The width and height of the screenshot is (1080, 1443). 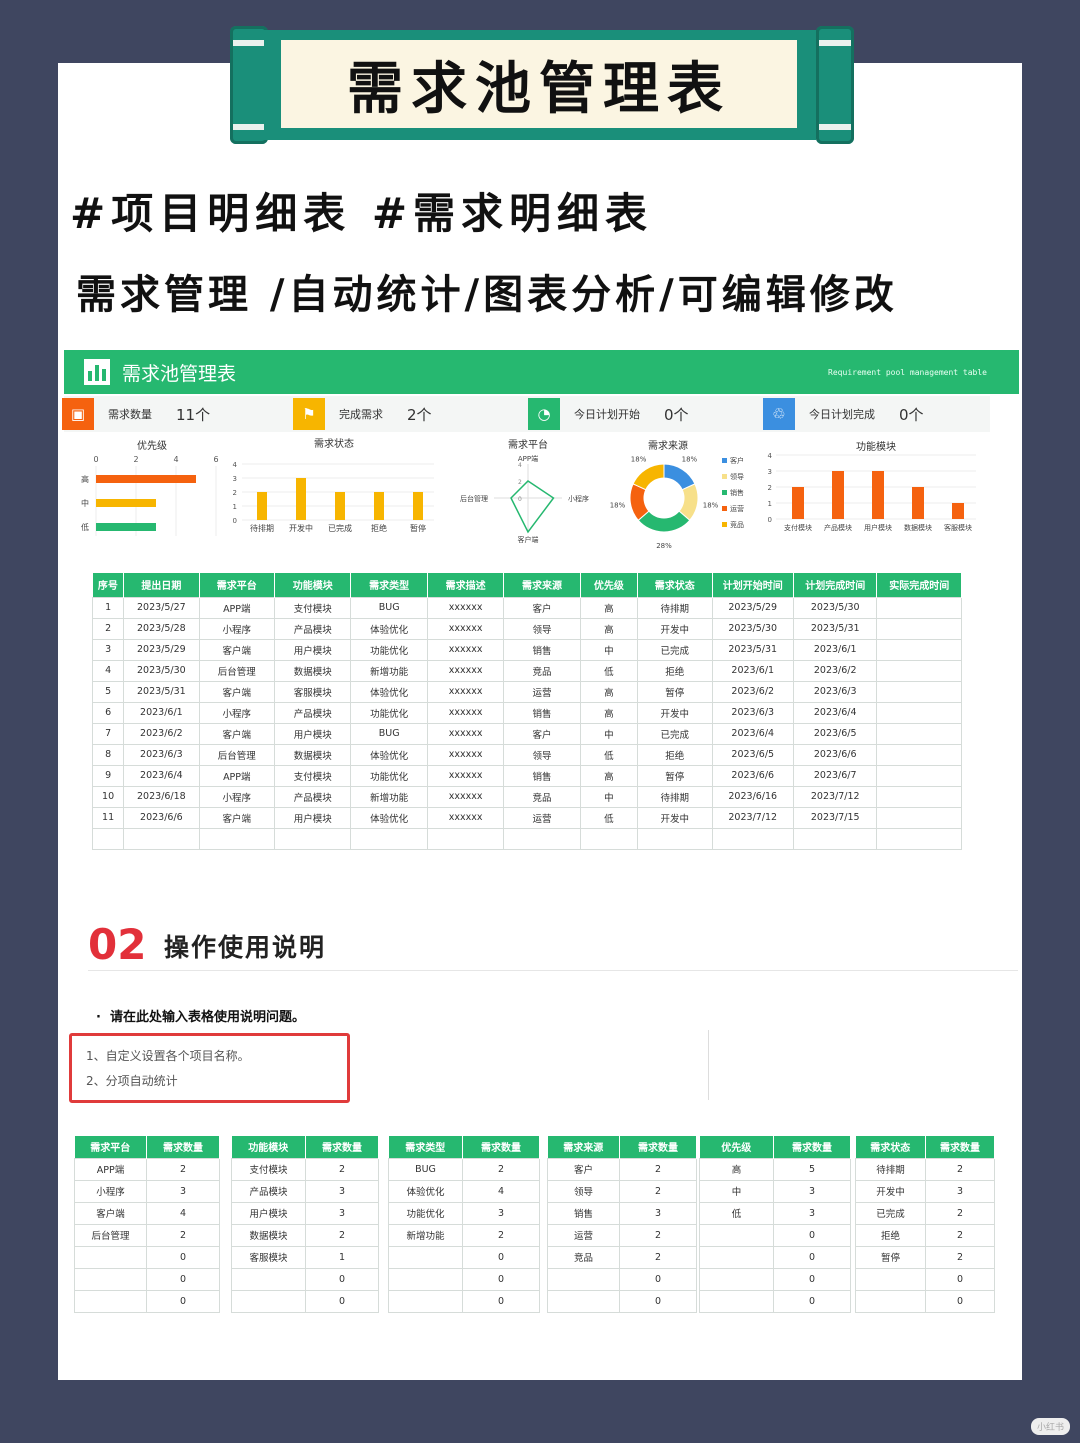 I want to click on summary-row: 拒绝 2, so click(x=925, y=1235).